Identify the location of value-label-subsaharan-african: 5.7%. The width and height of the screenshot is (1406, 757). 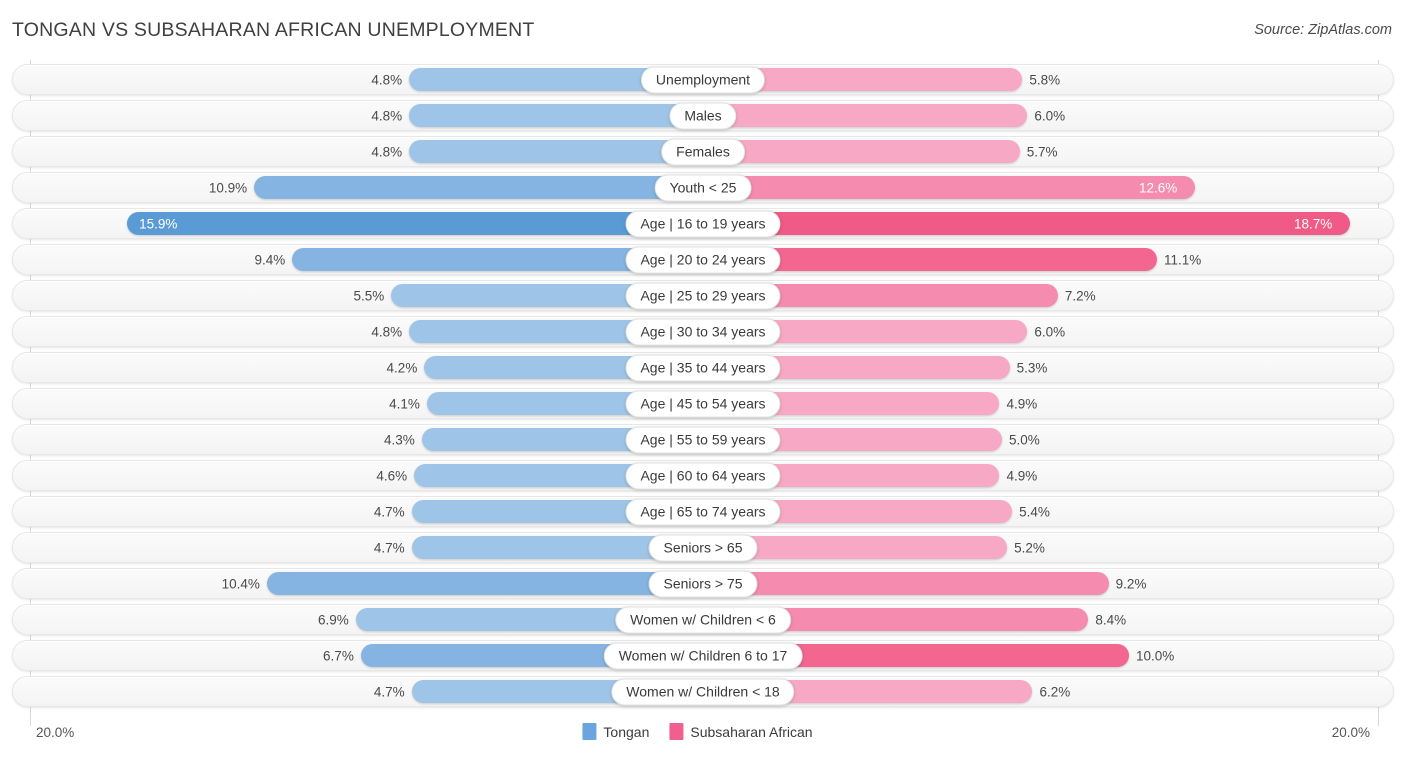
(1042, 151).